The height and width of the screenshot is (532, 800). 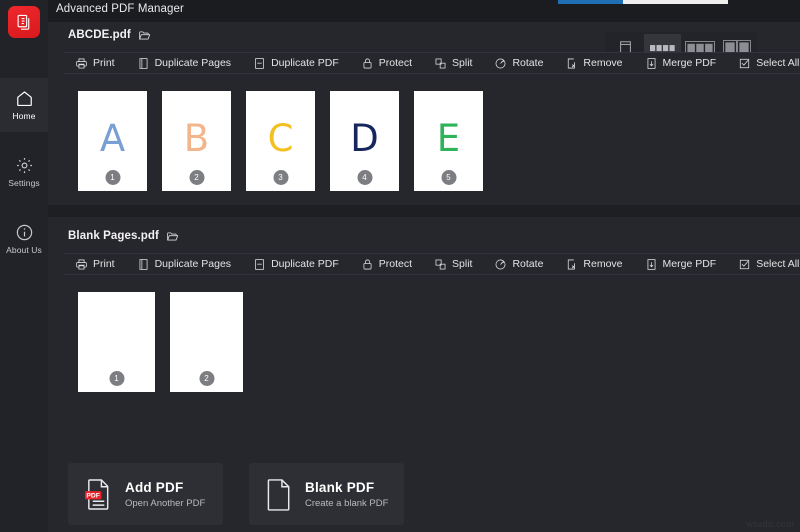 I want to click on page-number-badge: 4, so click(x=364, y=177).